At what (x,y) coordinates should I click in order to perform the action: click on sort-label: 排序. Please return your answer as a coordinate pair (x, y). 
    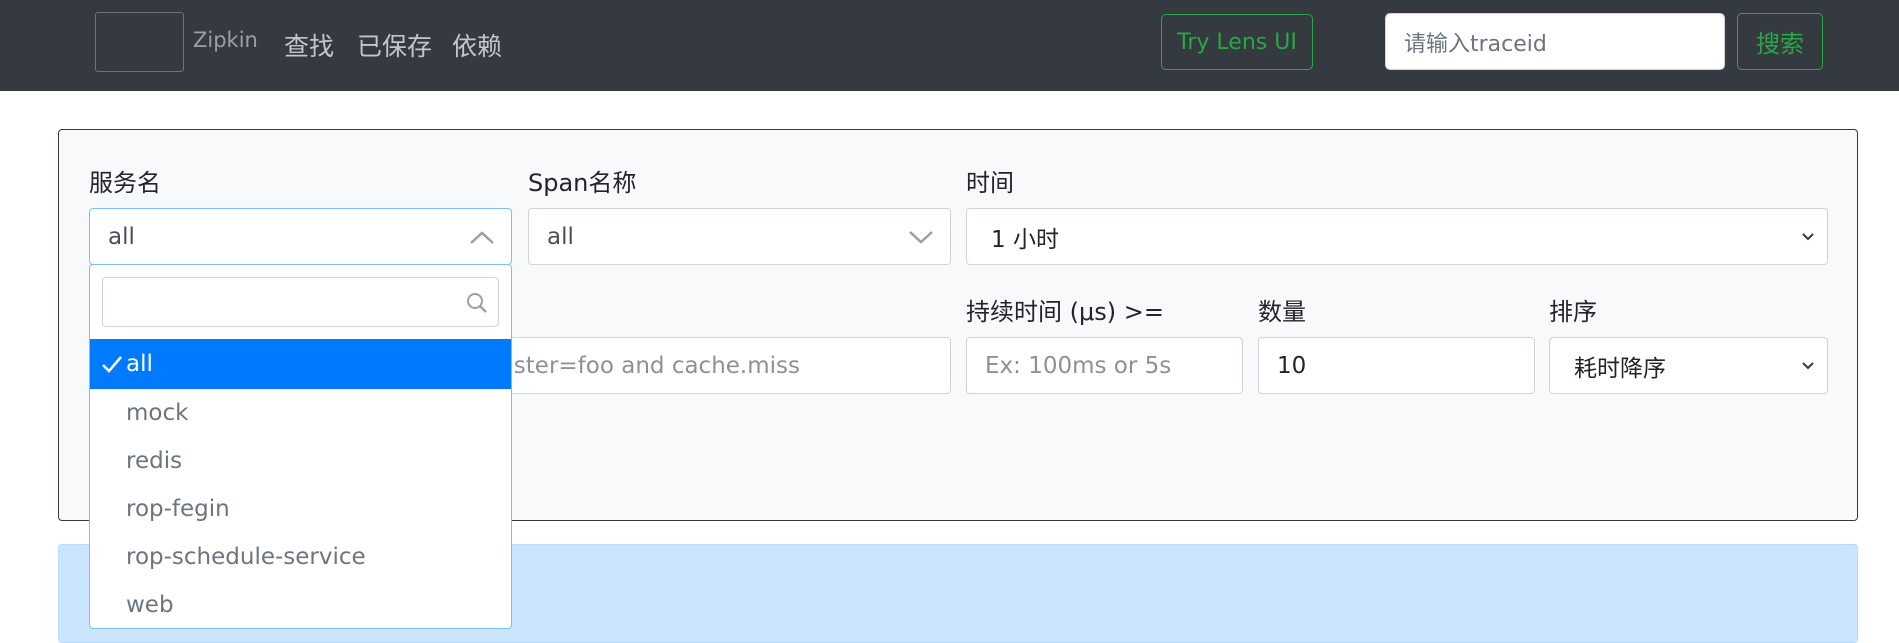
    Looking at the image, I should click on (1573, 312).